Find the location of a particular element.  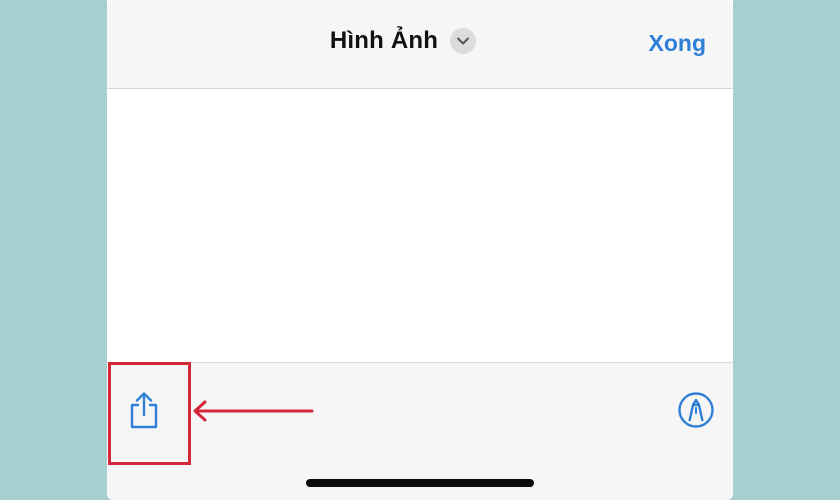

arrow-left-icon is located at coordinates (253, 411).